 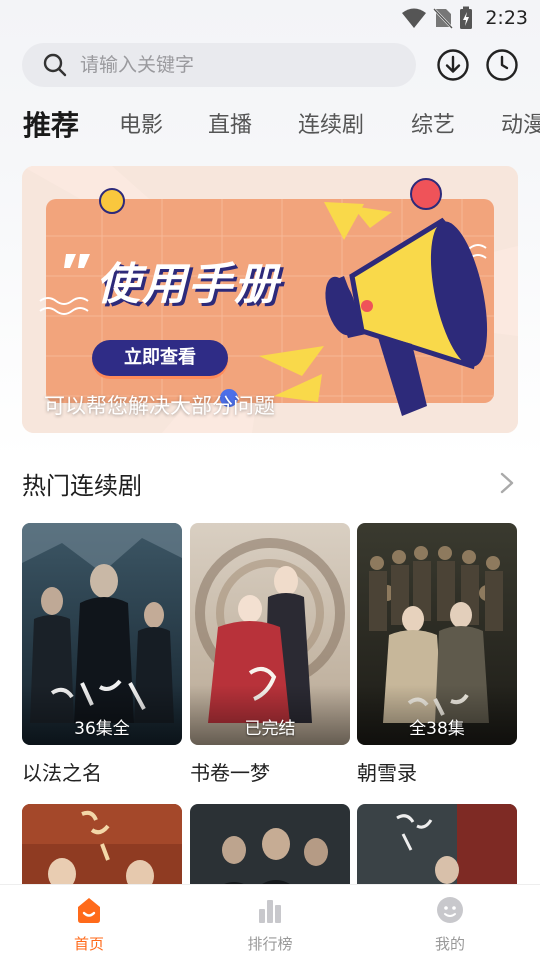 What do you see at coordinates (270, 911) in the screenshot?
I see `ranking-icon` at bounding box center [270, 911].